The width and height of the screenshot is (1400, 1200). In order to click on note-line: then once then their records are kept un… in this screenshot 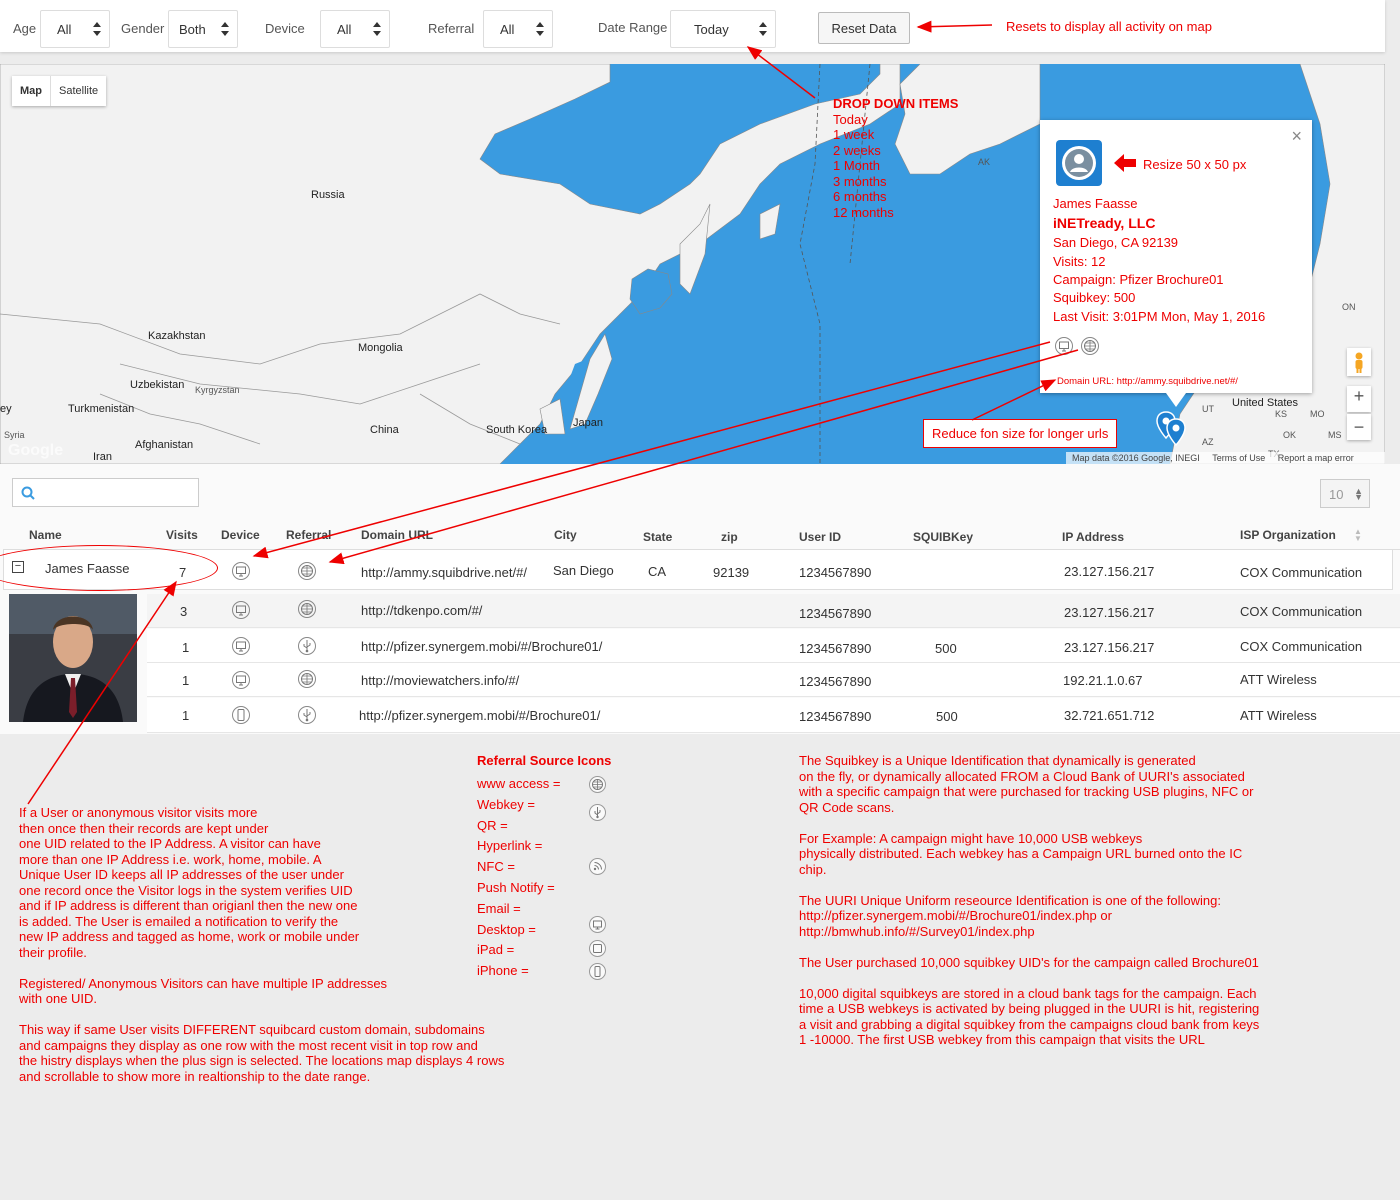, I will do `click(144, 828)`.